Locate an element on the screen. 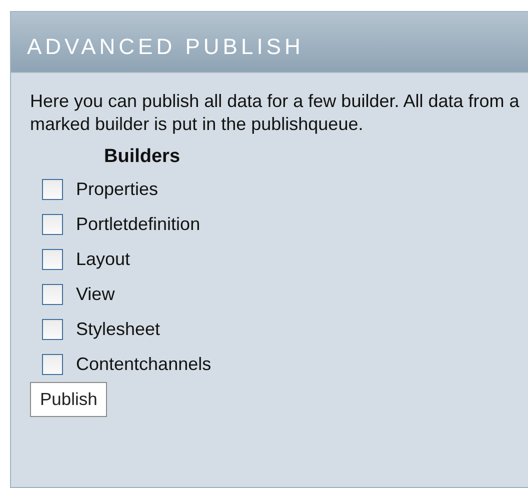 The height and width of the screenshot is (488, 528). checkbox-label: Portletdefinition is located at coordinates (138, 224).